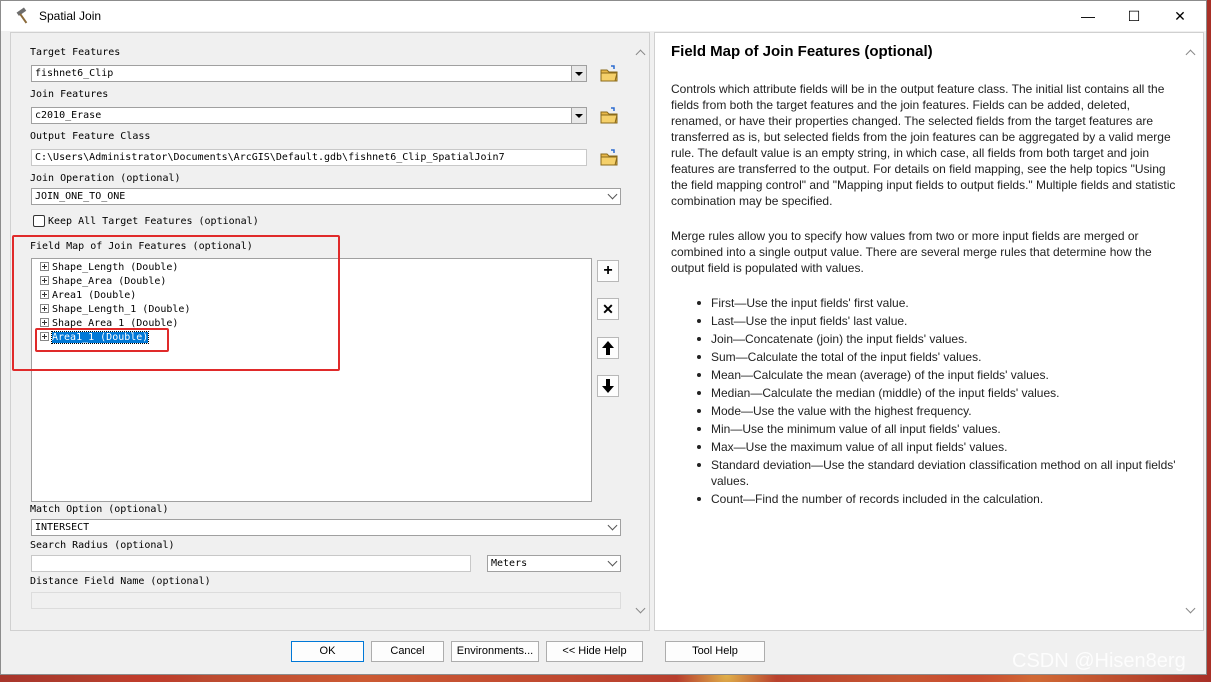 This screenshot has height=682, width=1211. I want to click on match-option-value: INTERSECT, so click(62, 527).